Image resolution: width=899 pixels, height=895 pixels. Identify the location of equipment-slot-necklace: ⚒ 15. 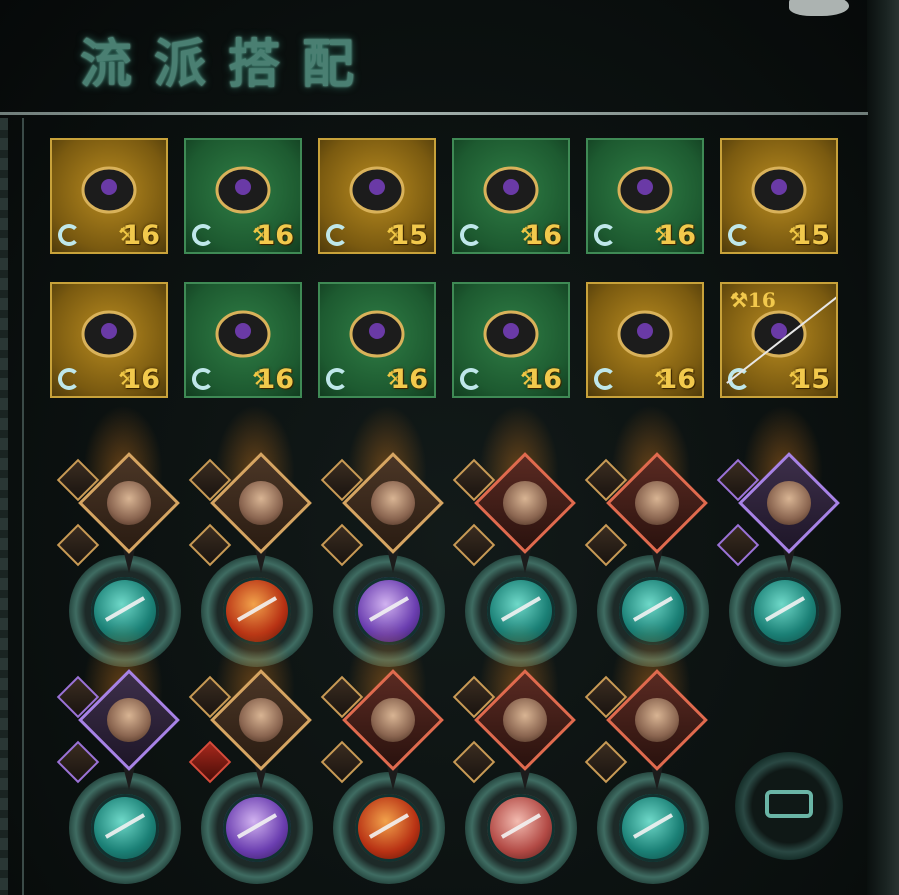
(779, 196).